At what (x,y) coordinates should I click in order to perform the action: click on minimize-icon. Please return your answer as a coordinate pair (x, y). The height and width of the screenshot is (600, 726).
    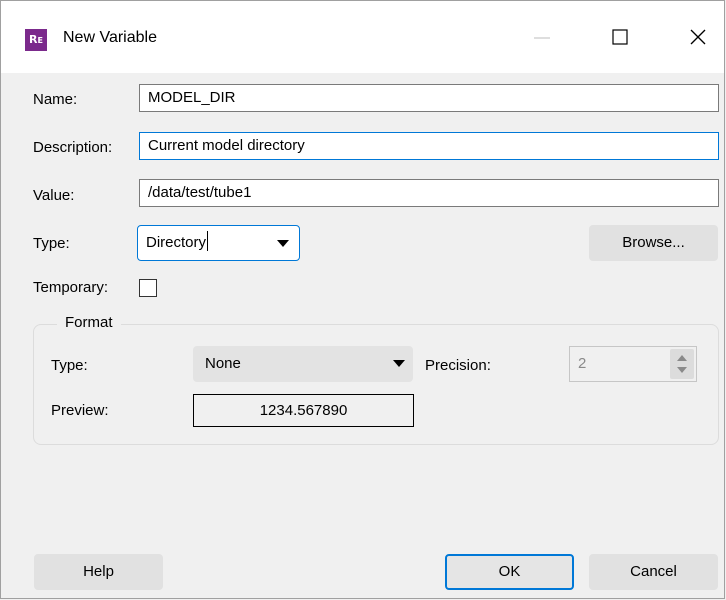
    Looking at the image, I should click on (542, 38).